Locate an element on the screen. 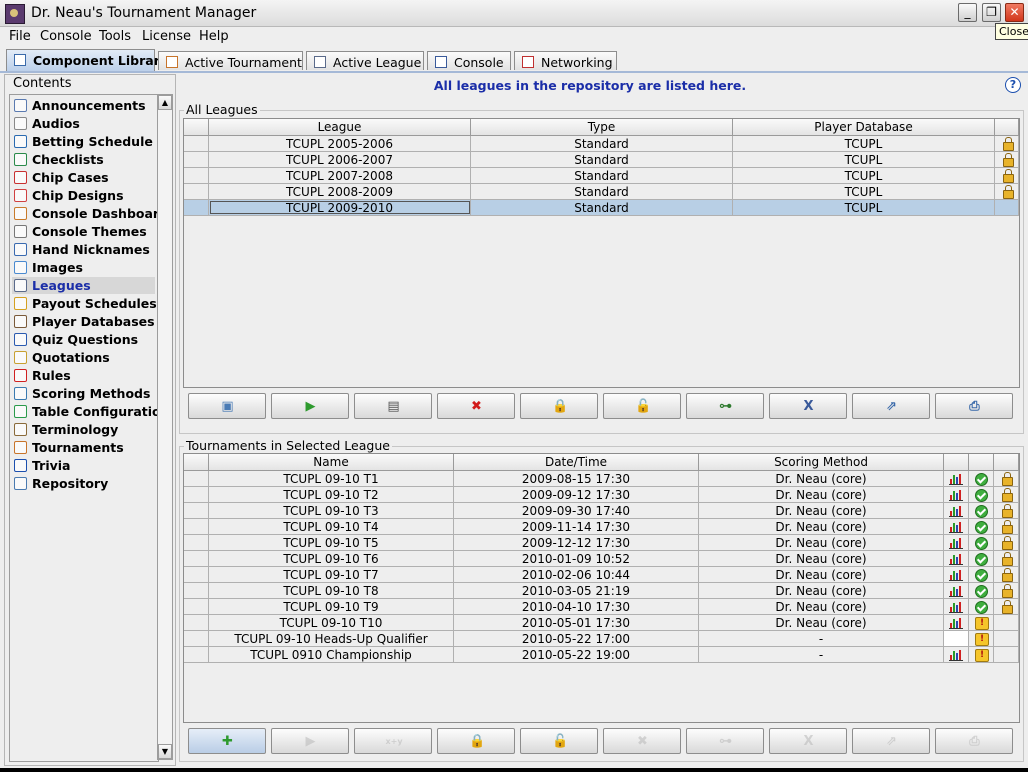 The width and height of the screenshot is (1028, 772). row-header is located at coordinates (196, 159).